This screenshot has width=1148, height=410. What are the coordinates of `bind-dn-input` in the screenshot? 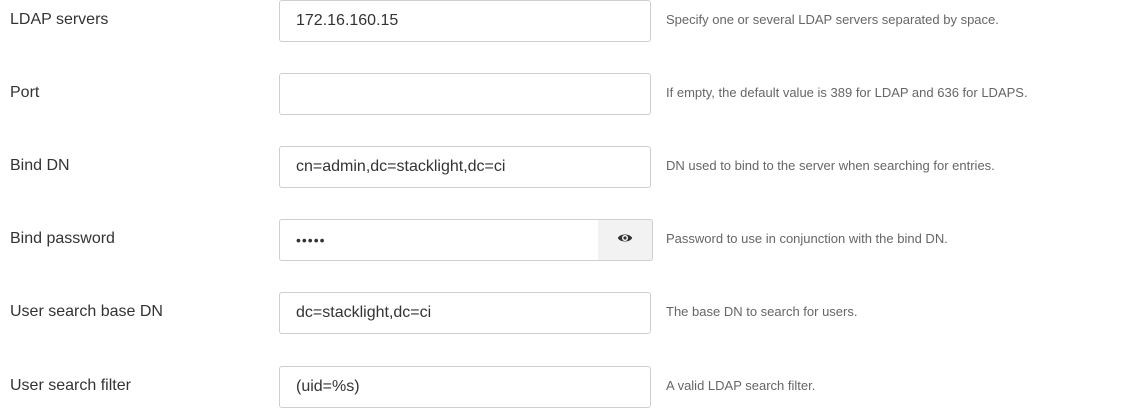 It's located at (465, 167).